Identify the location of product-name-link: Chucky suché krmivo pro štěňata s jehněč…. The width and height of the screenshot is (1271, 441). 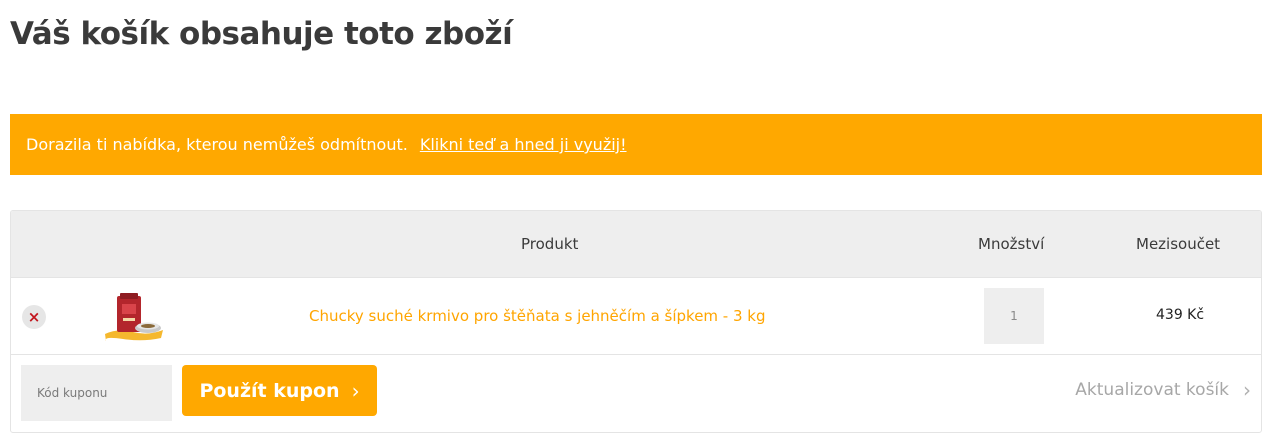
(537, 316).